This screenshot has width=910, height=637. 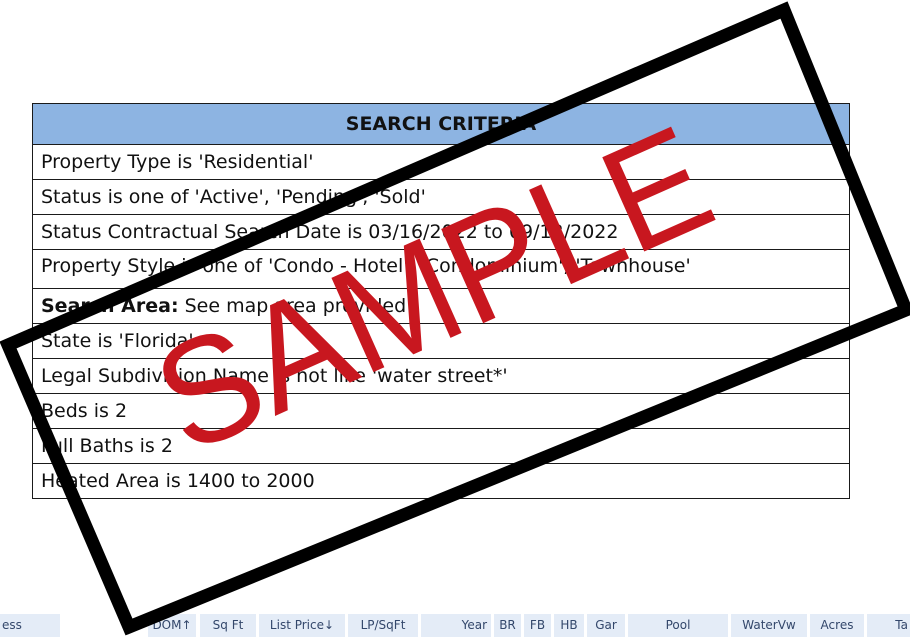 What do you see at coordinates (186, 625) in the screenshot?
I see `arrow-up-icon: ↑` at bounding box center [186, 625].